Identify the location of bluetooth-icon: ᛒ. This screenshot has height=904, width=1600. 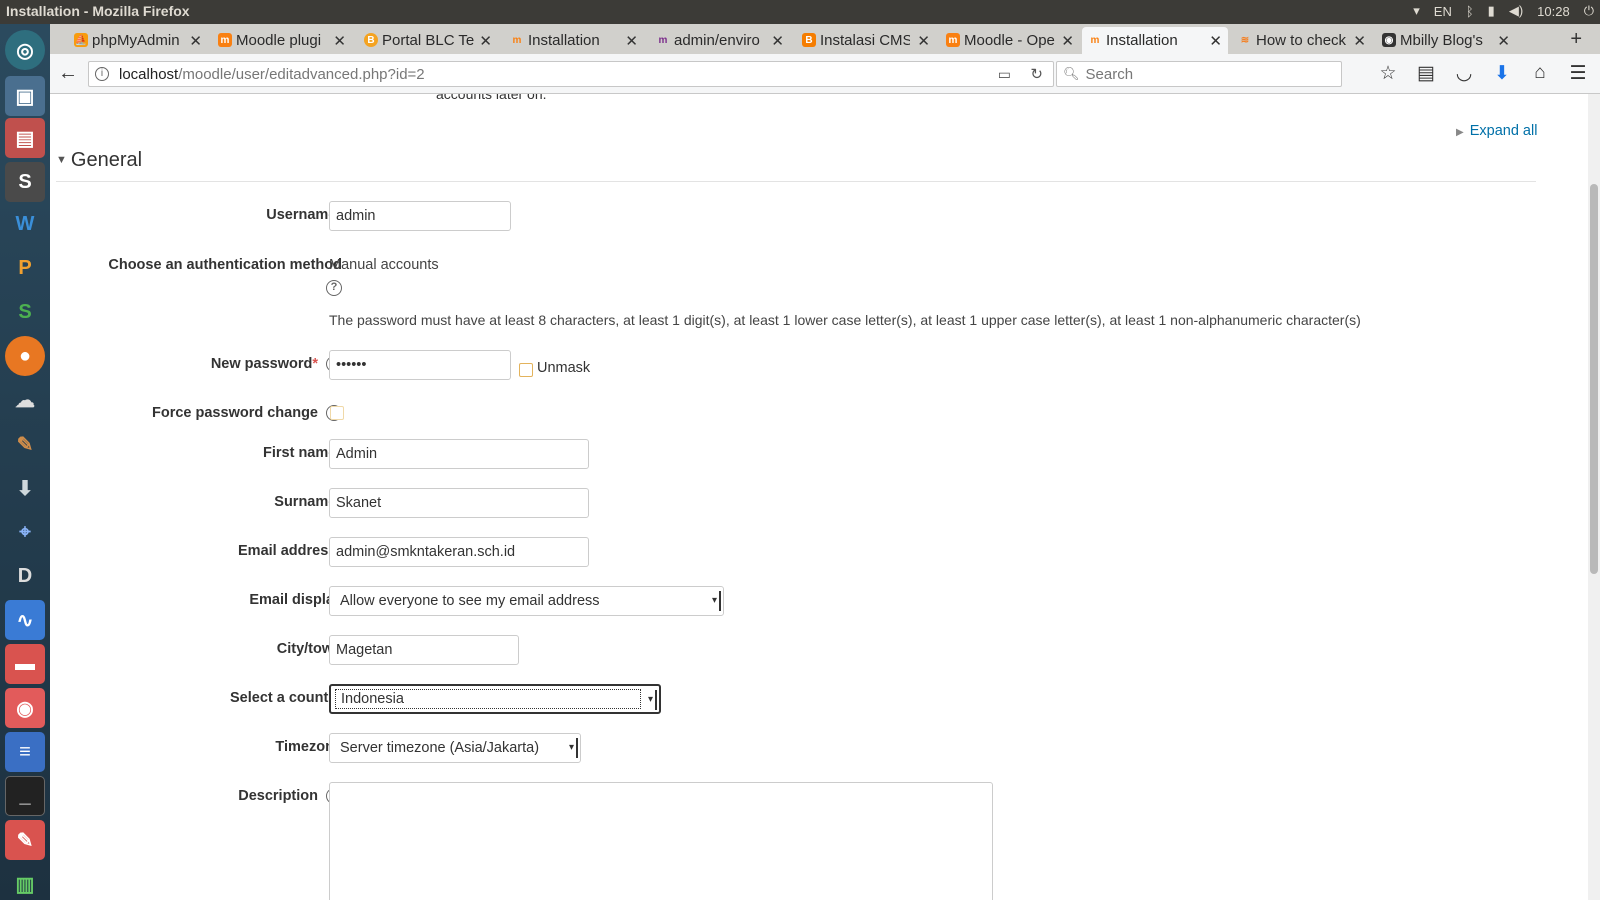
(1470, 11).